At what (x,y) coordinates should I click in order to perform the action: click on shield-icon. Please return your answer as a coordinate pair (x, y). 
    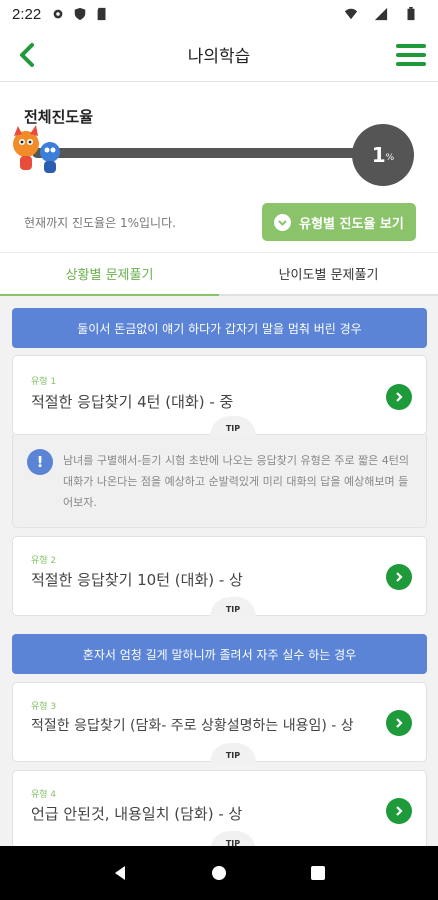
    Looking at the image, I should click on (80, 14).